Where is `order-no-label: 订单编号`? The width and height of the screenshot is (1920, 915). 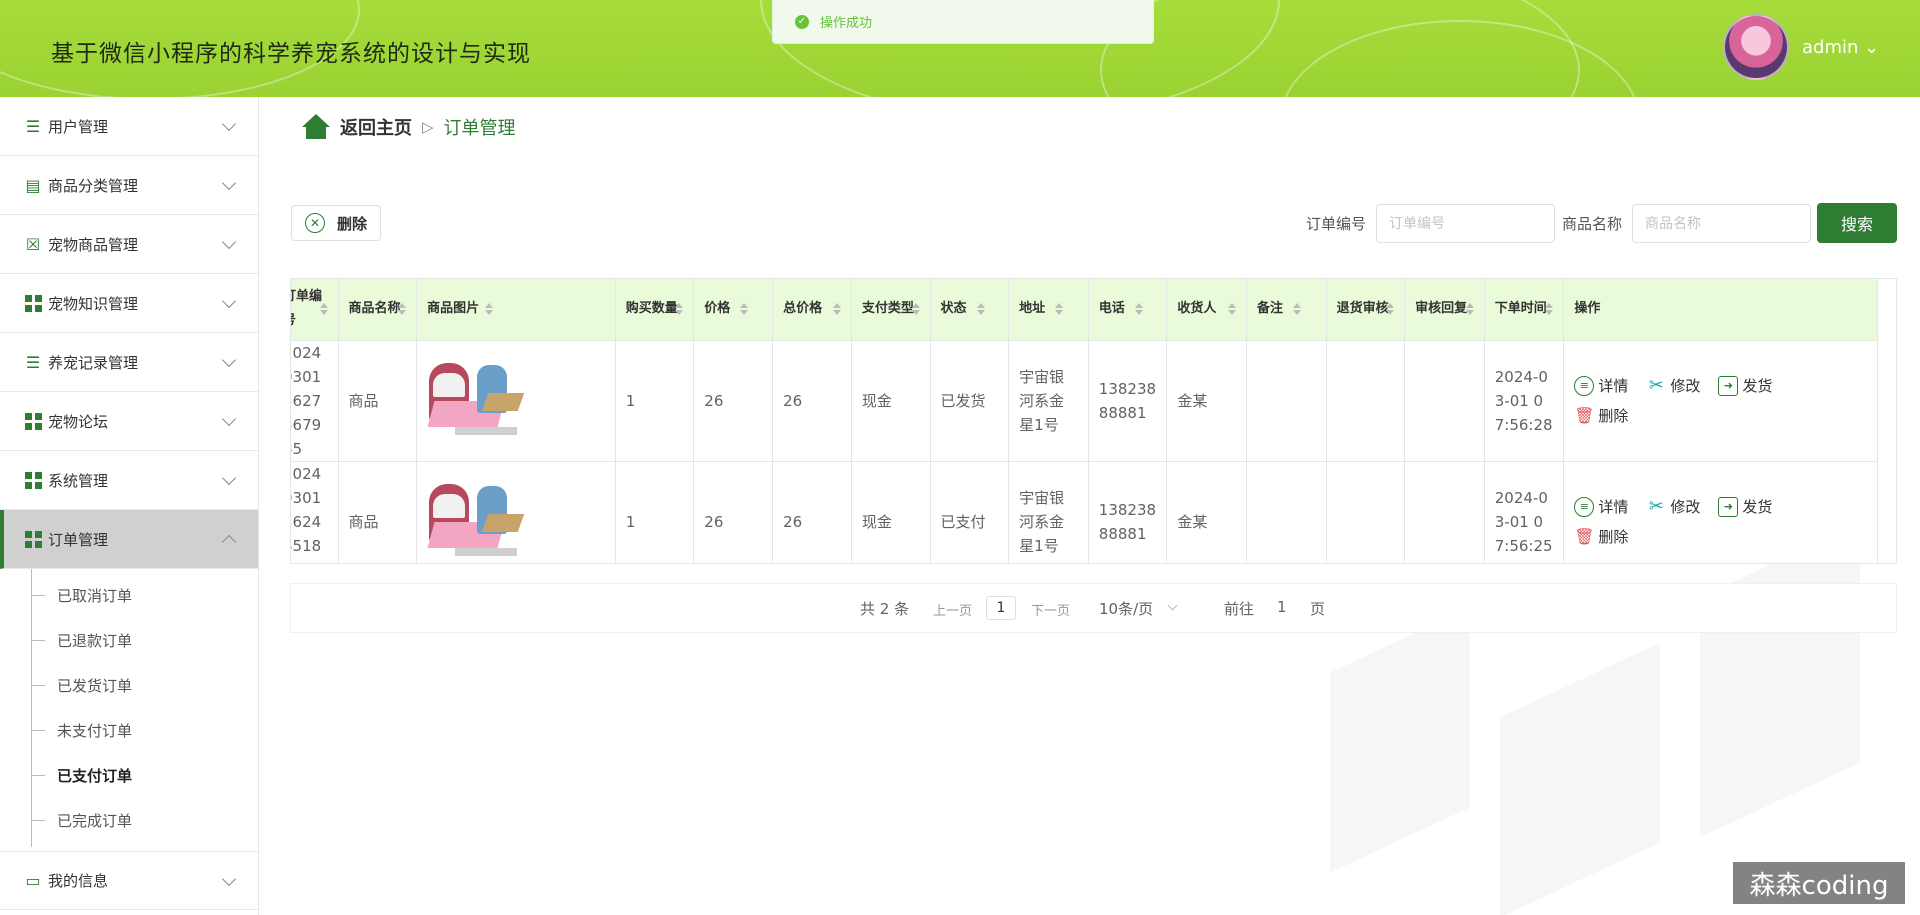
order-no-label: 订单编号 is located at coordinates (1336, 224).